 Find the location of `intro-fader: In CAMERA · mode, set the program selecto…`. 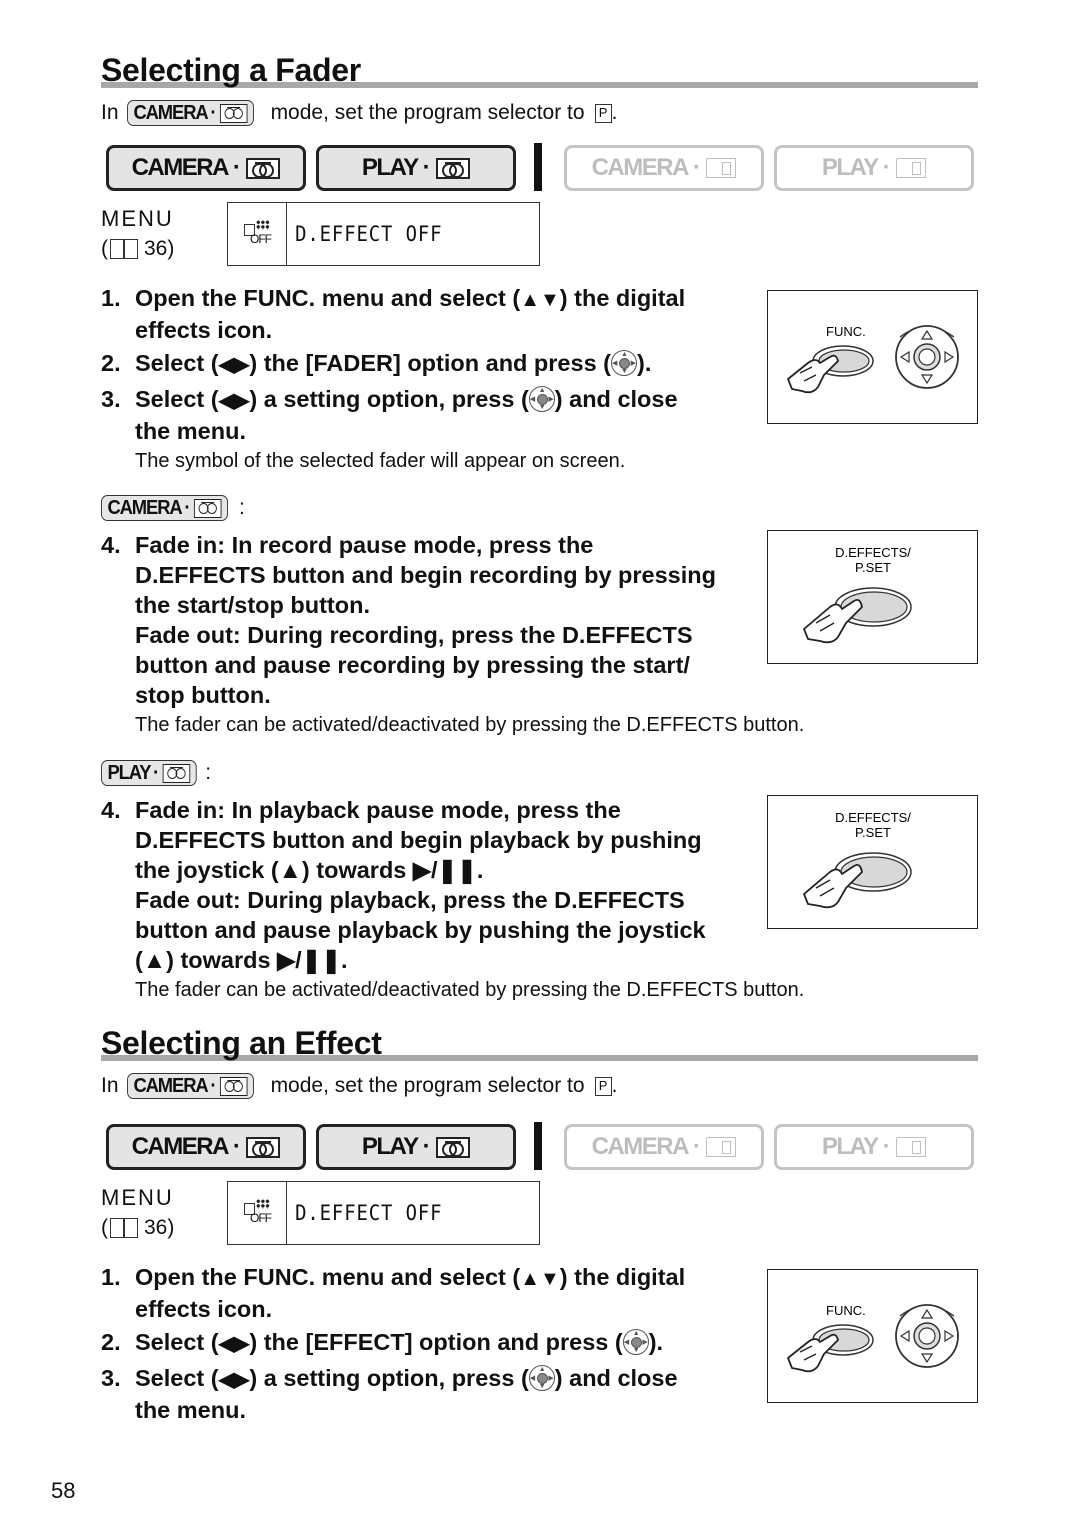

intro-fader: In CAMERA · mode, set the program selecto… is located at coordinates (359, 113).